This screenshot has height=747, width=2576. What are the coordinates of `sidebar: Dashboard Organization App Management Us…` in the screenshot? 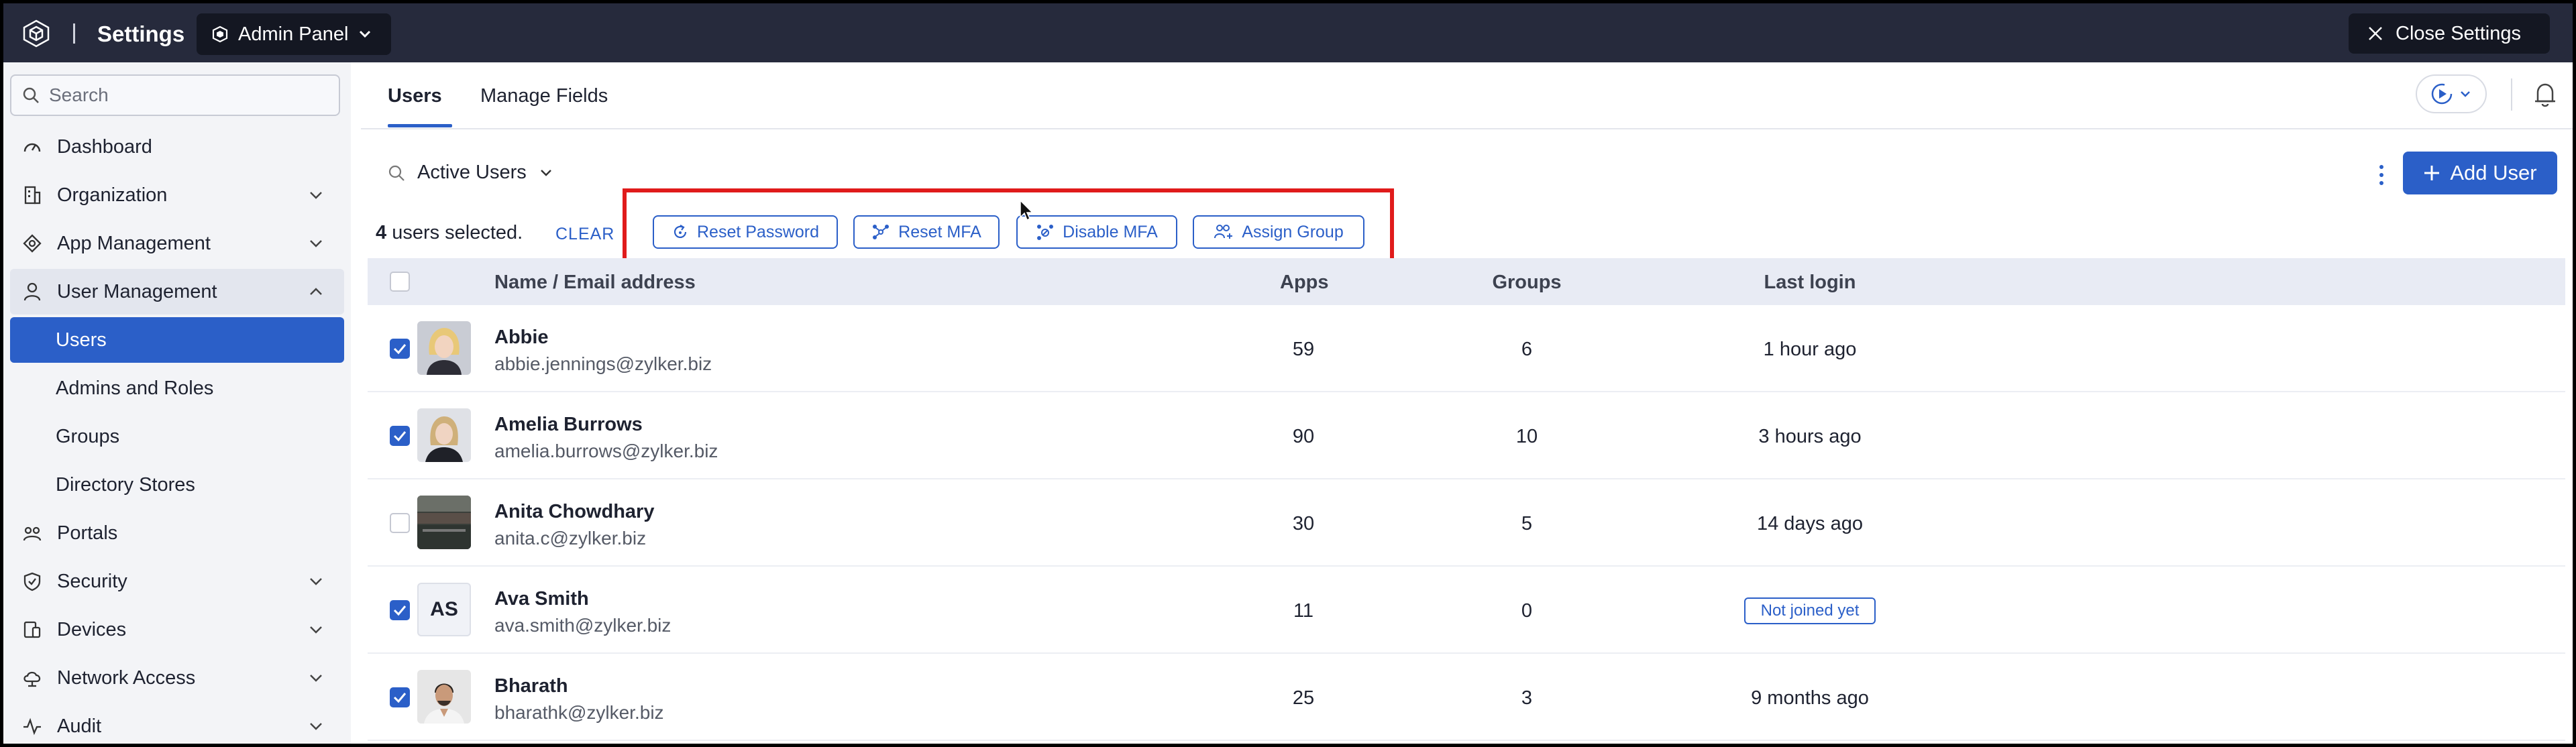 It's located at (177, 403).